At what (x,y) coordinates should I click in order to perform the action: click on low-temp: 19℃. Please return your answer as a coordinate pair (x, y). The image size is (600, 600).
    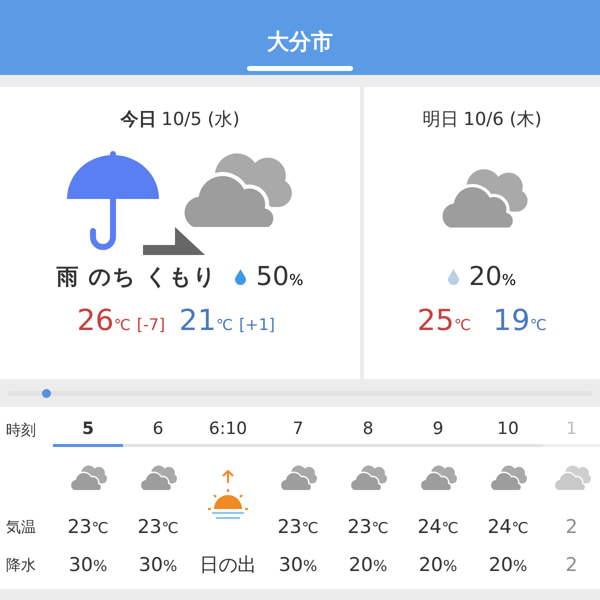
    Looking at the image, I should click on (520, 320).